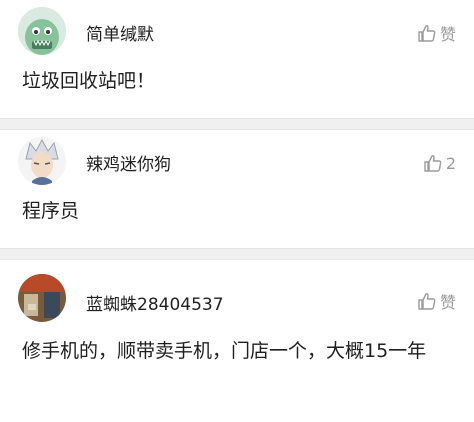 The height and width of the screenshot is (422, 474). What do you see at coordinates (155, 302) in the screenshot?
I see `username: 蓝蜘蛛28404537` at bounding box center [155, 302].